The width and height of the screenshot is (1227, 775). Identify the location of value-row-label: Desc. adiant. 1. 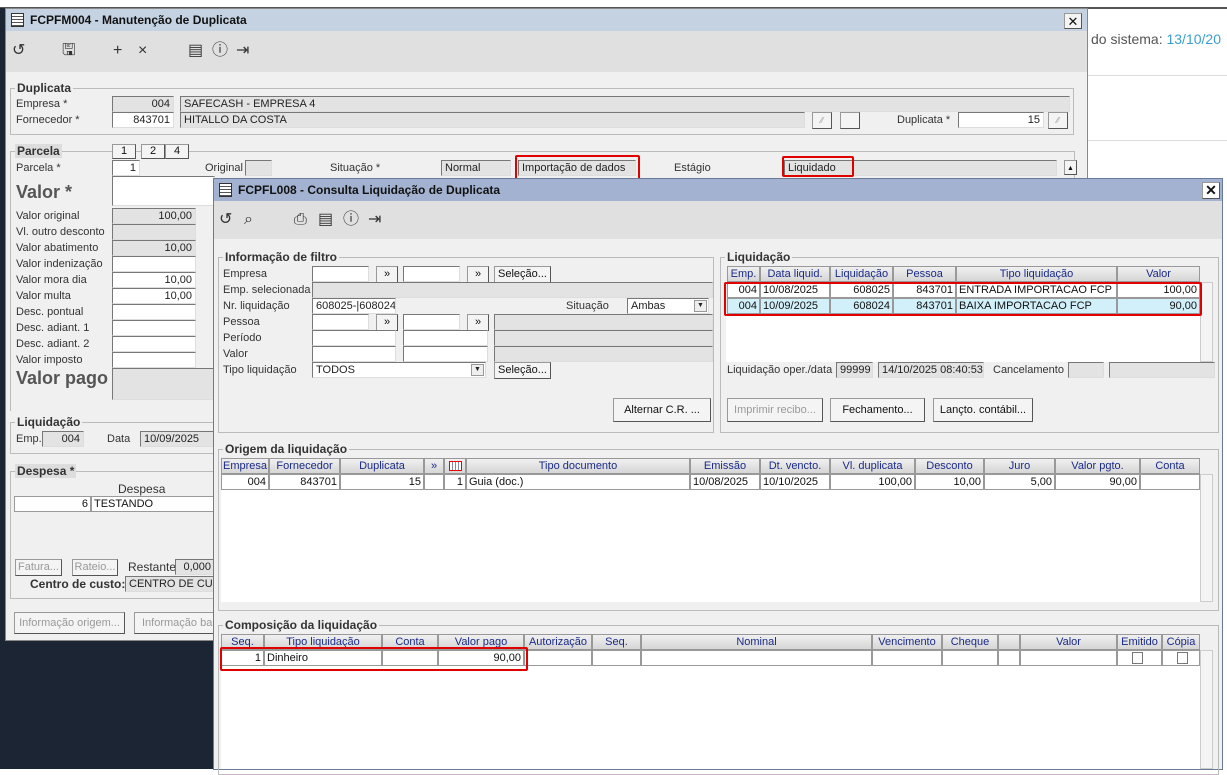
(53, 328).